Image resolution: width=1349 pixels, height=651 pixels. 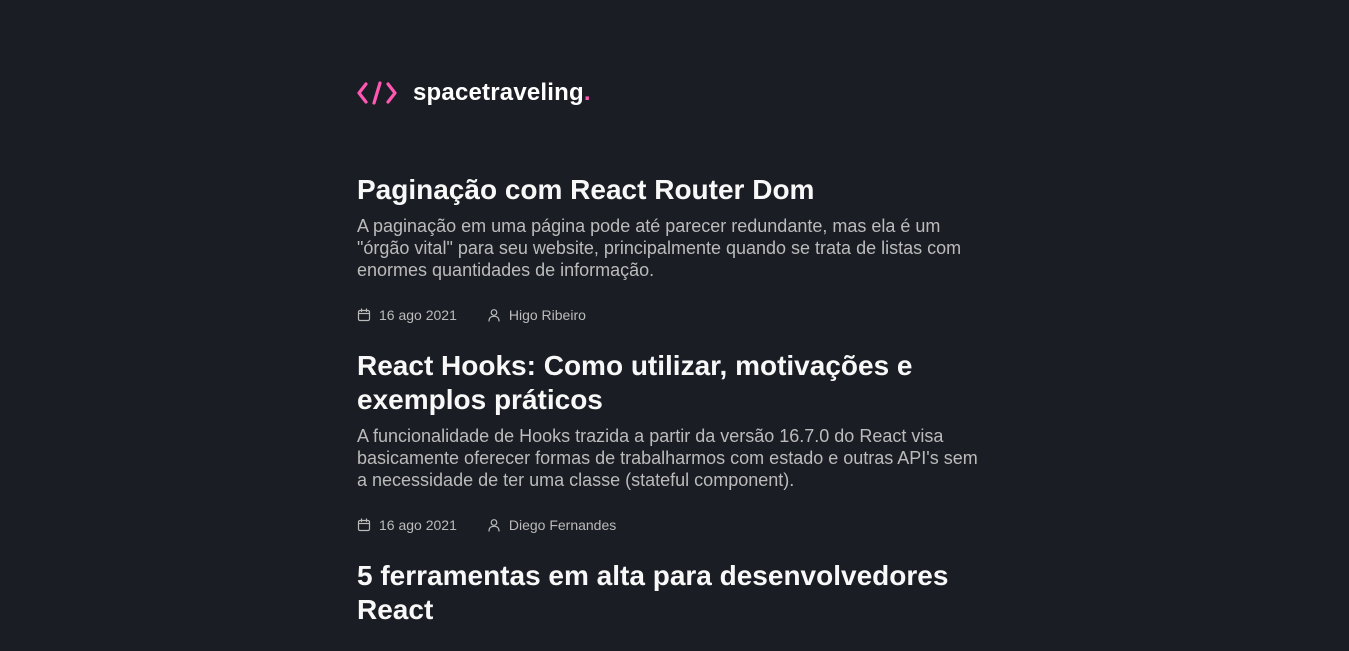 I want to click on post-meta: 16 ago 2021 Higo Ribeiro, so click(x=677, y=315).